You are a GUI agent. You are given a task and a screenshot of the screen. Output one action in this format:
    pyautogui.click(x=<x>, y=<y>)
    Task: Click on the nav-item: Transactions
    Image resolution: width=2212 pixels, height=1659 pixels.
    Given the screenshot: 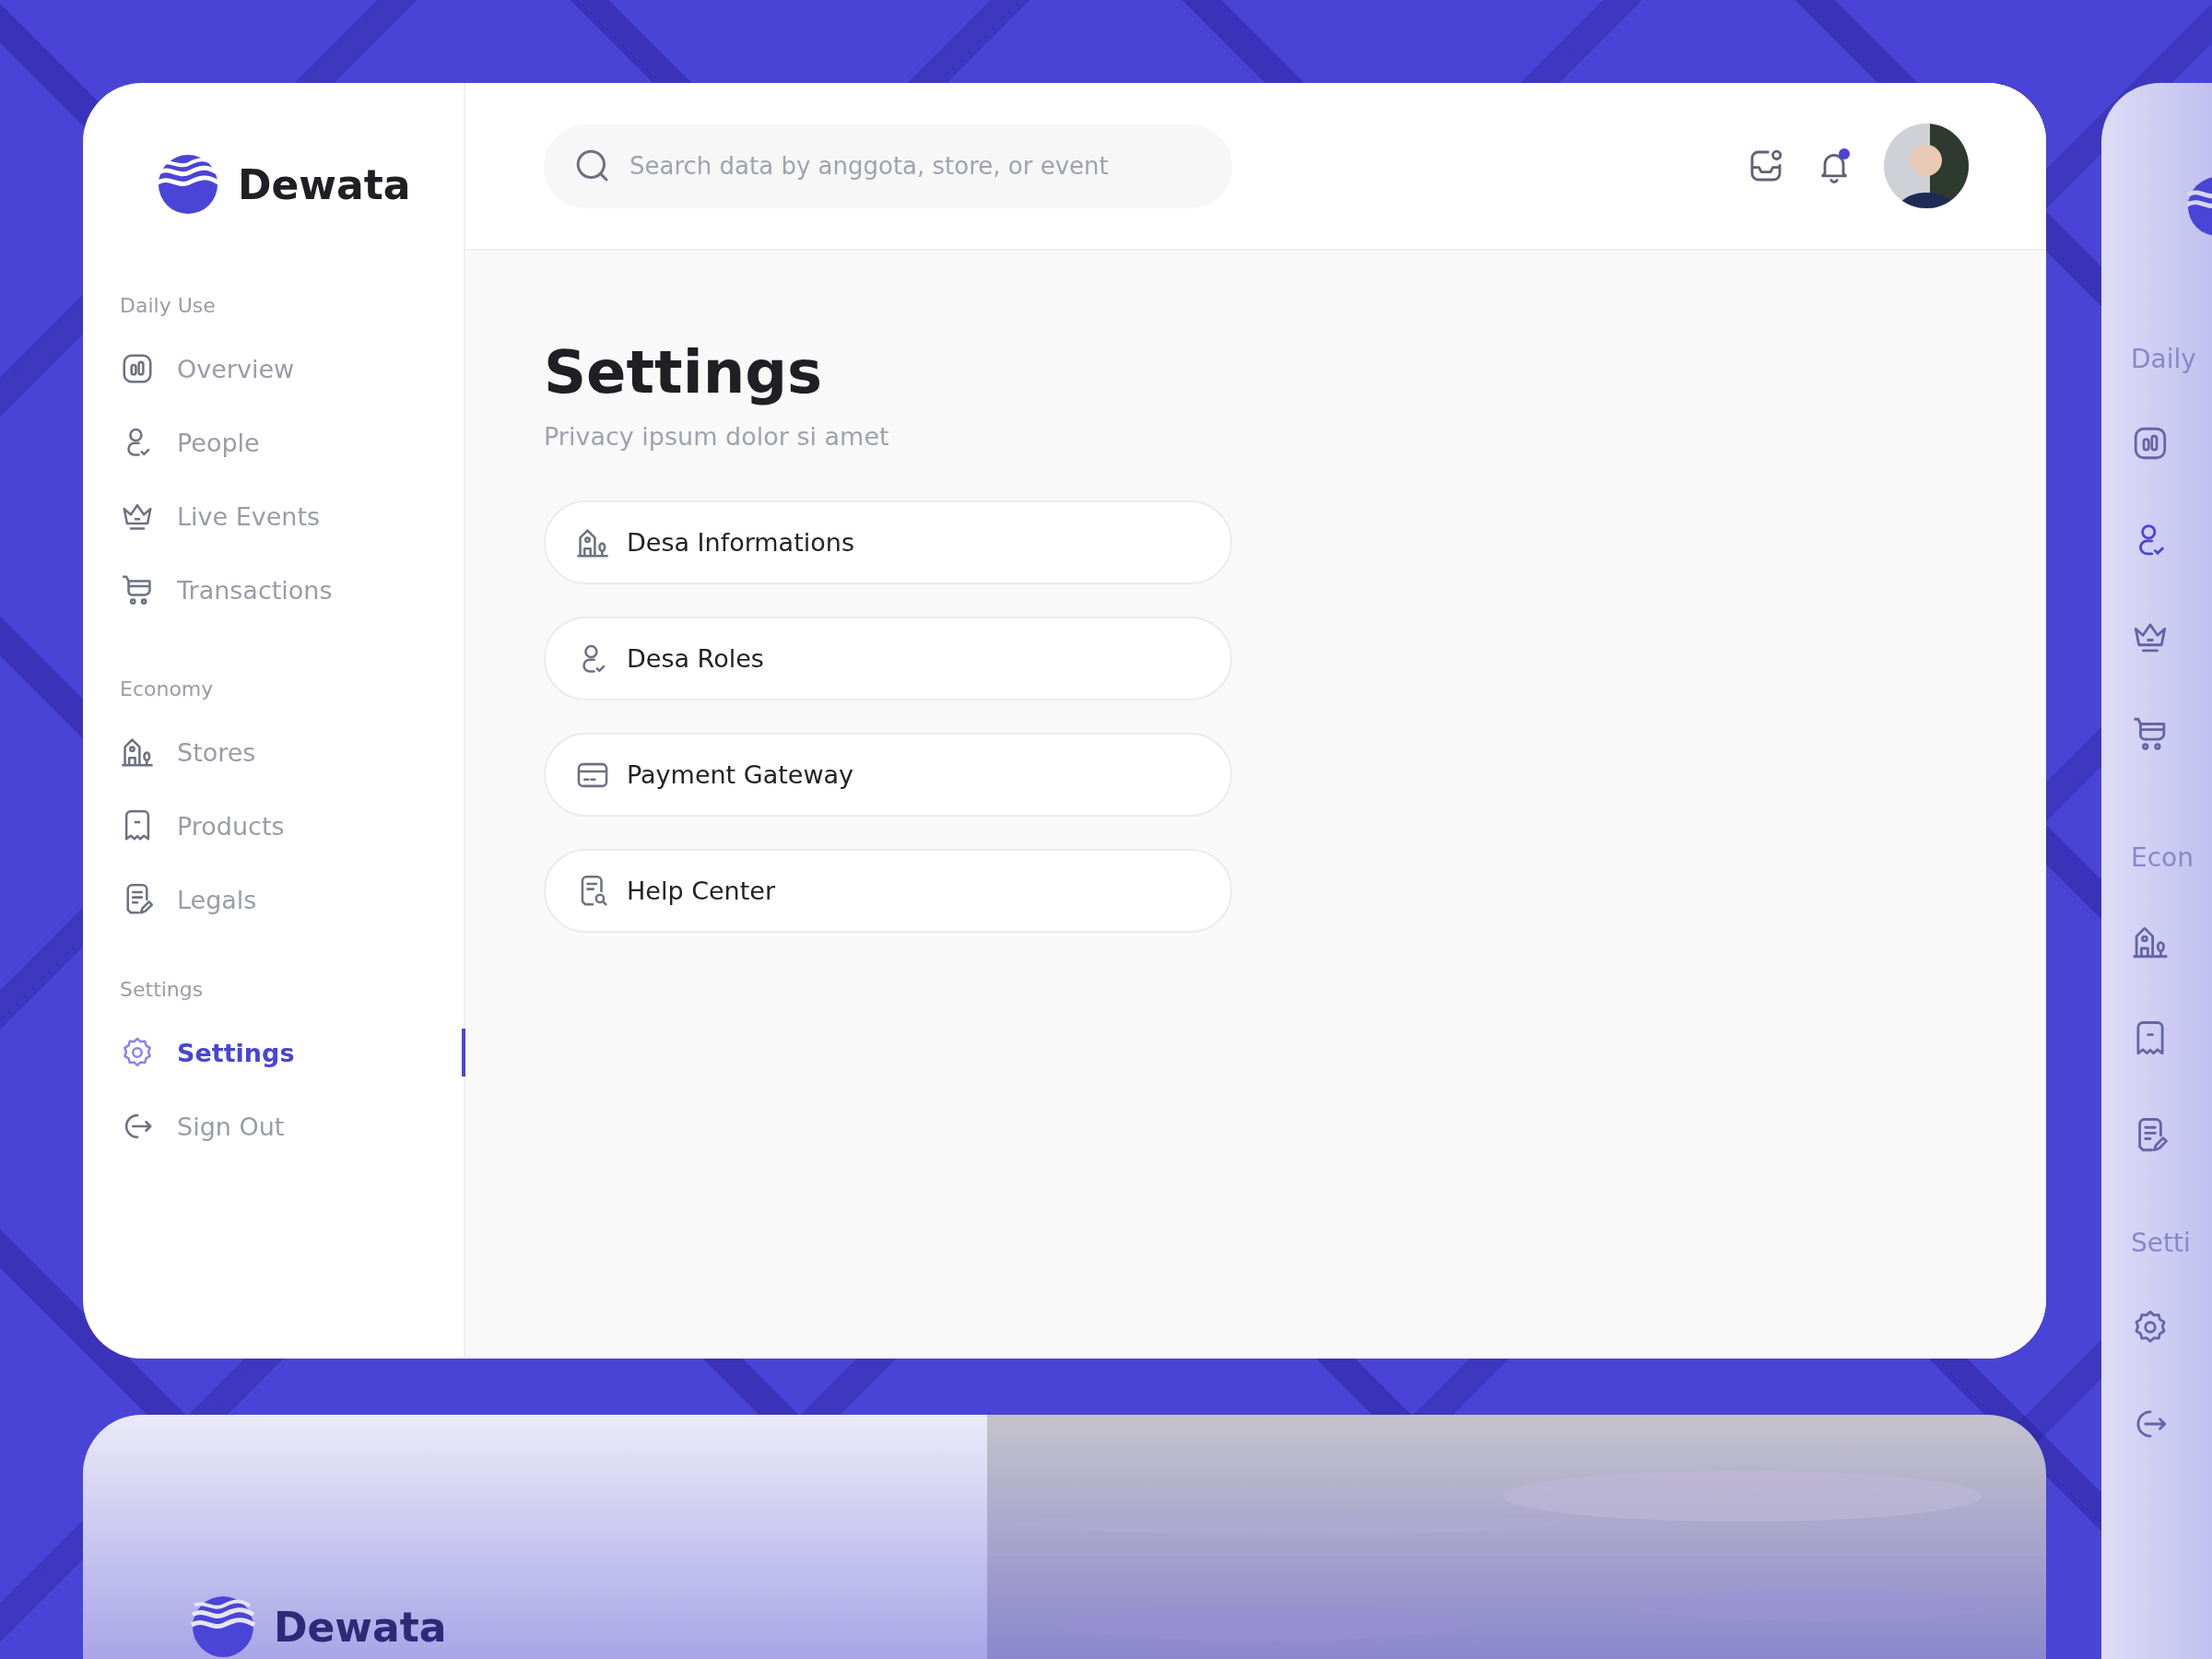 What is the action you would take?
    pyautogui.click(x=226, y=589)
    